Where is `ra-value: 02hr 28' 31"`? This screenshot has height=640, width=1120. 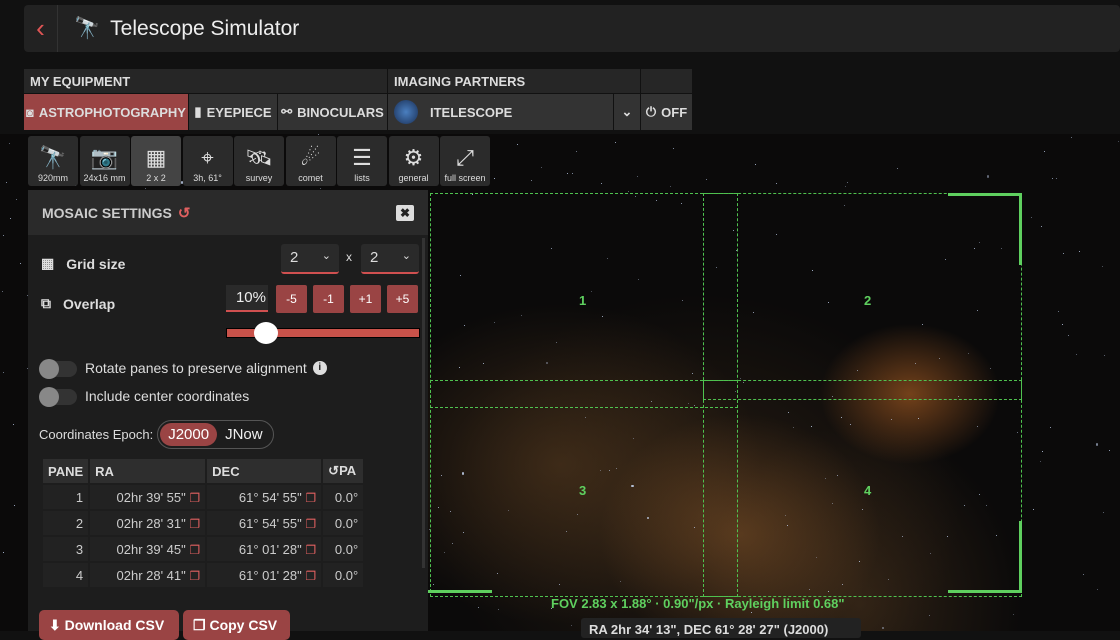
ra-value: 02hr 28' 31" is located at coordinates (151, 523).